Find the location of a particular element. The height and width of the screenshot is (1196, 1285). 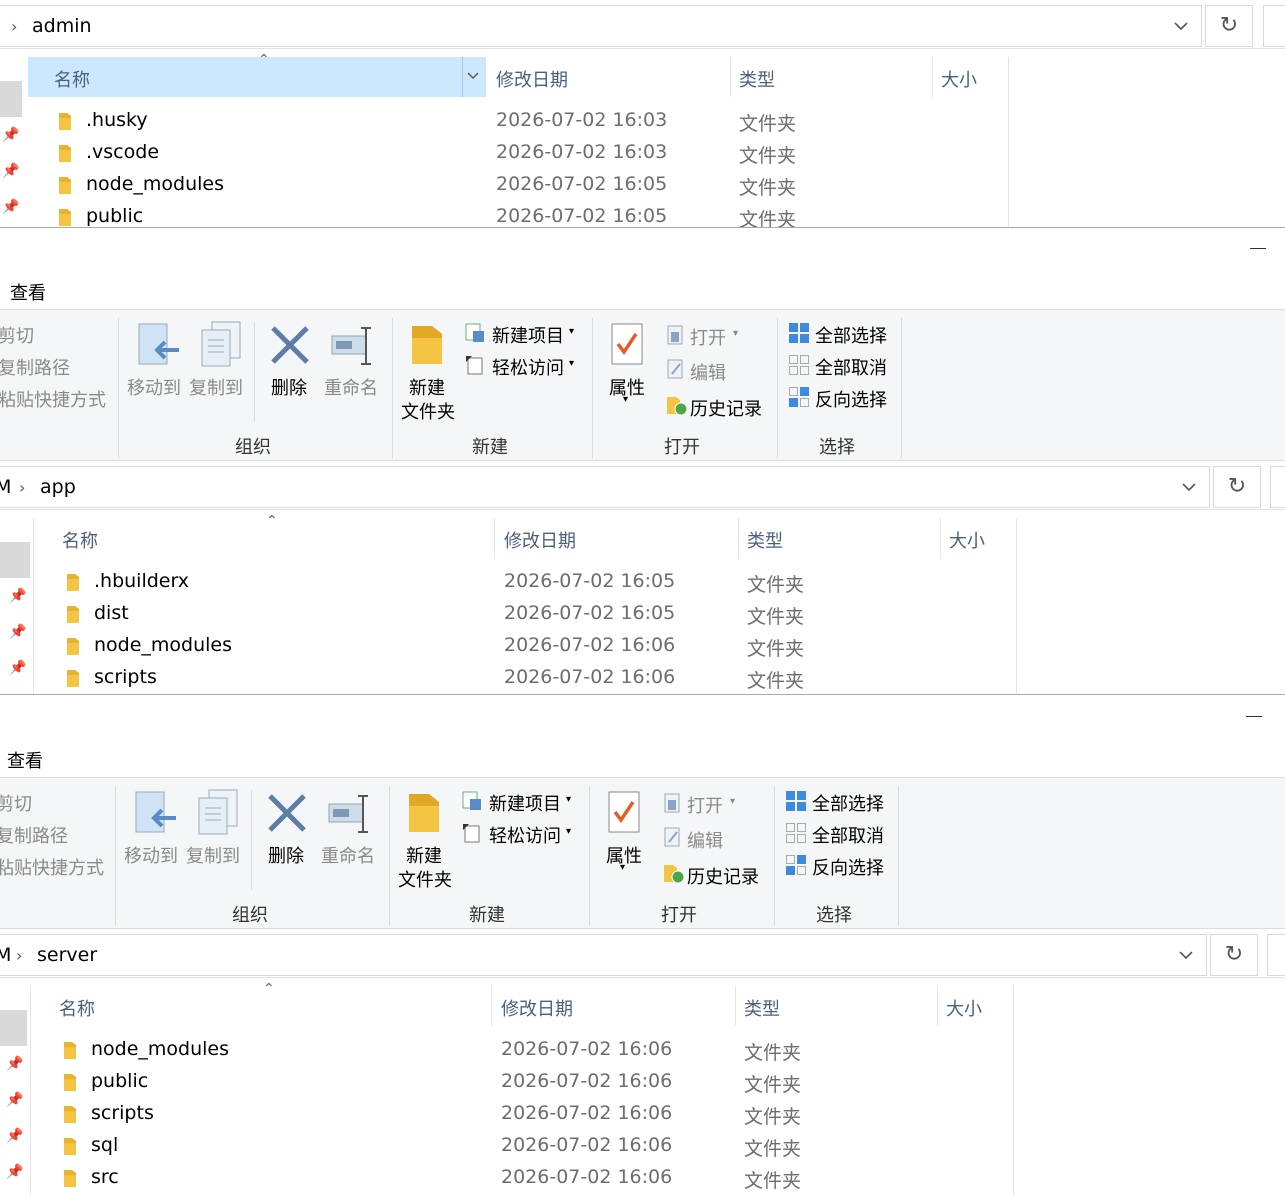

column-header-name-selected is located at coordinates (257, 77).